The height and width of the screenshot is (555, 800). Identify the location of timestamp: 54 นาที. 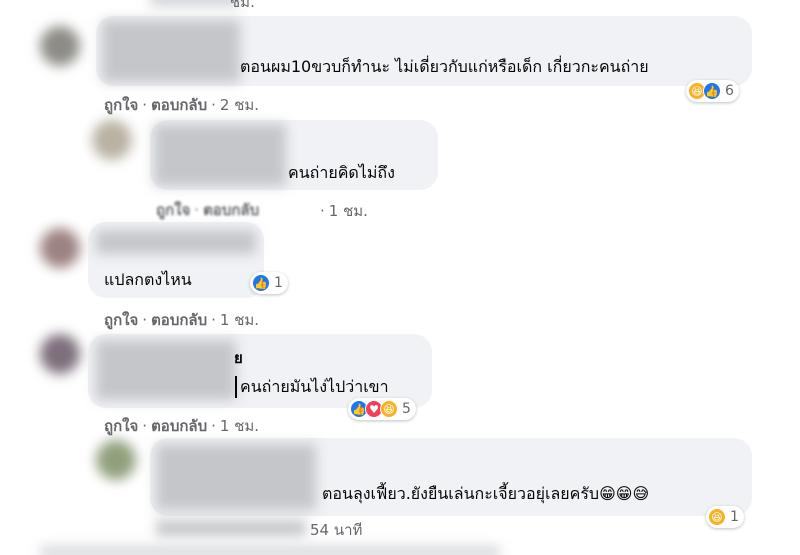
(336, 530).